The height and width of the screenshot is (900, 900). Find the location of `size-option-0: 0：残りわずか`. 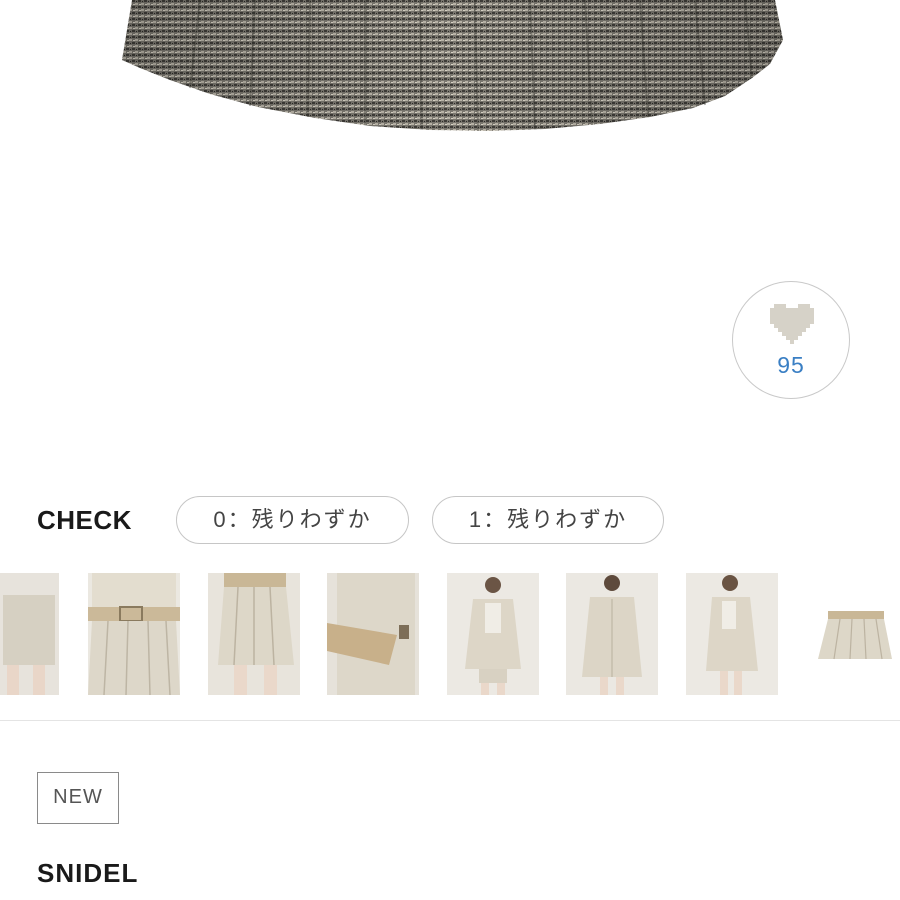

size-option-0: 0：残りわずか is located at coordinates (292, 520).